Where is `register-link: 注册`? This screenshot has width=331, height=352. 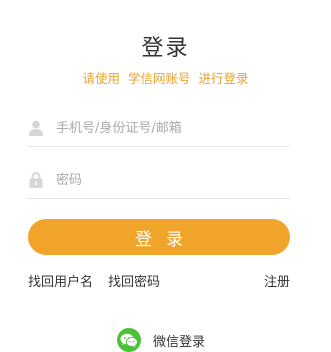
register-link: 注册 is located at coordinates (277, 280).